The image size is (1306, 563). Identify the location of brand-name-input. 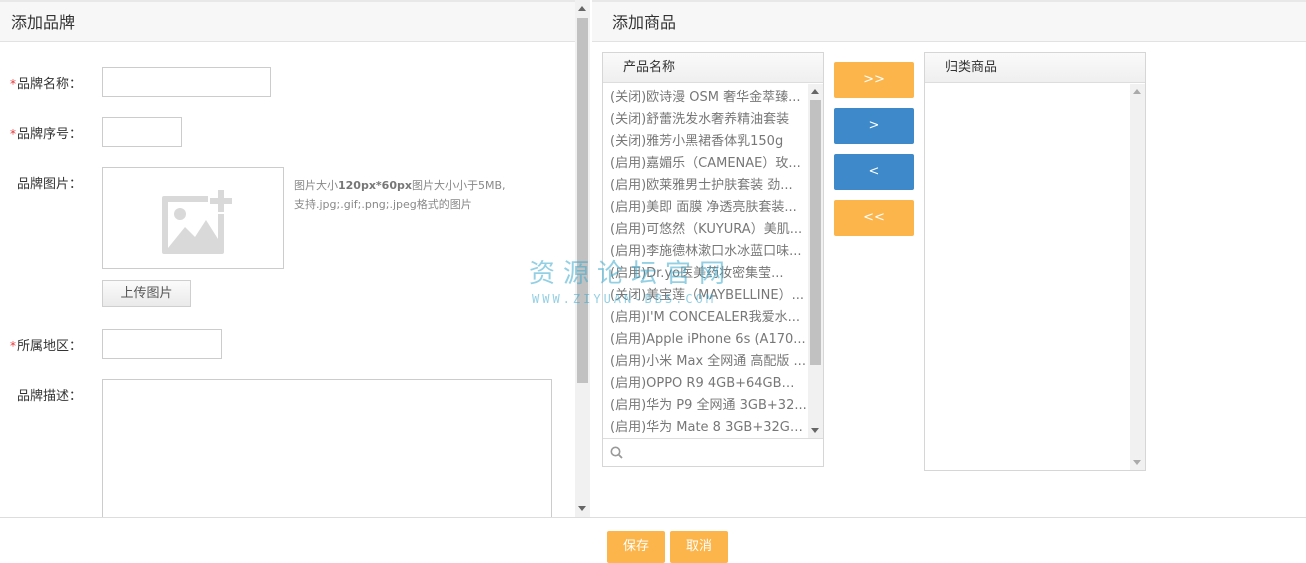
(186, 82).